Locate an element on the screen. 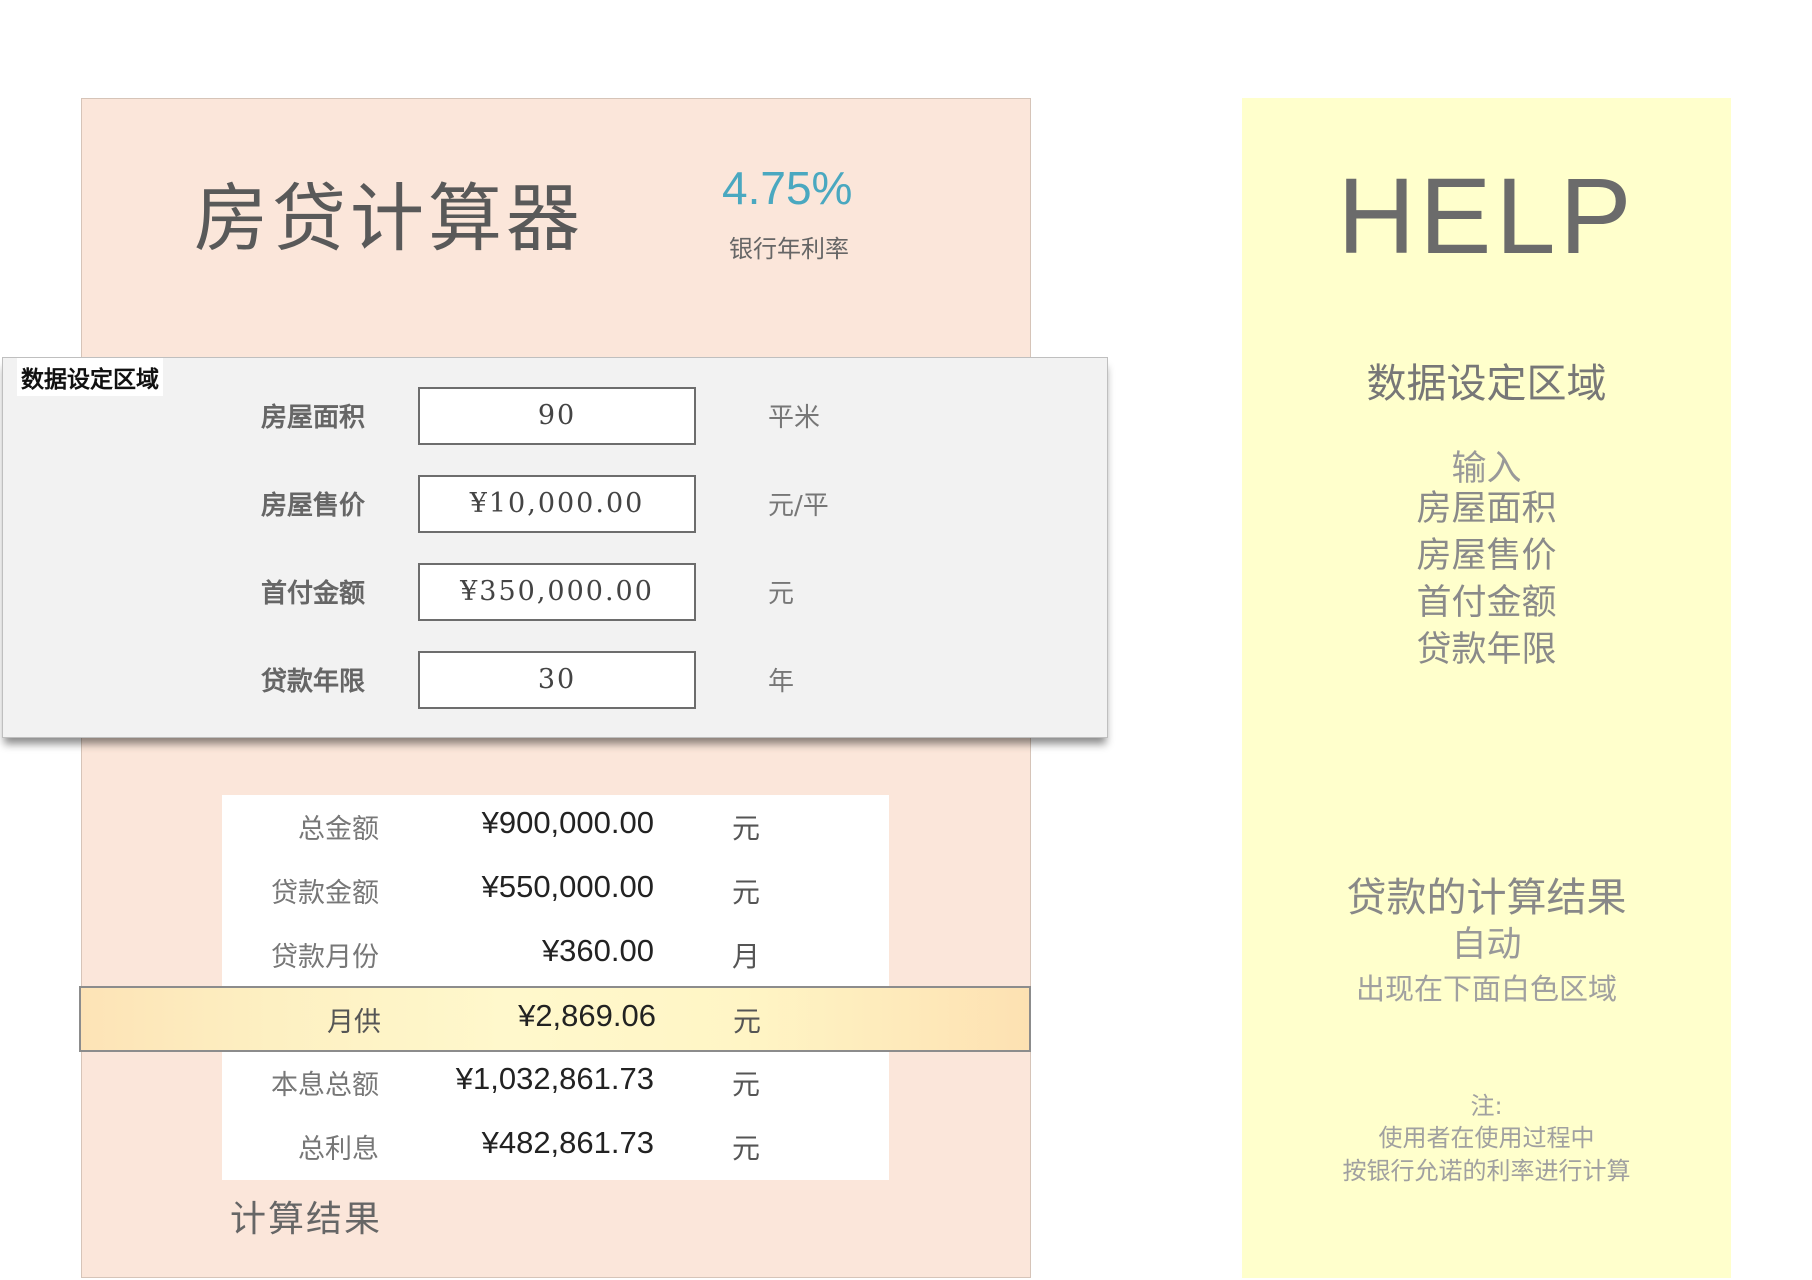  results-caption: 计算结果 is located at coordinates (306, 1219).